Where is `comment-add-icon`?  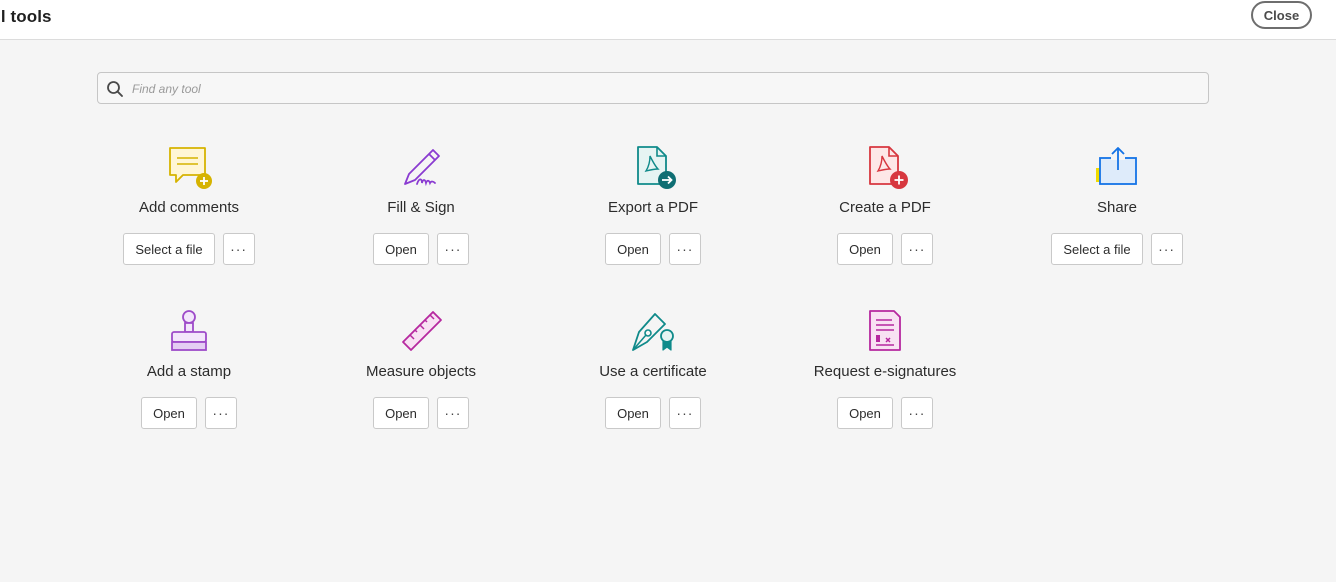 comment-add-icon is located at coordinates (189, 167).